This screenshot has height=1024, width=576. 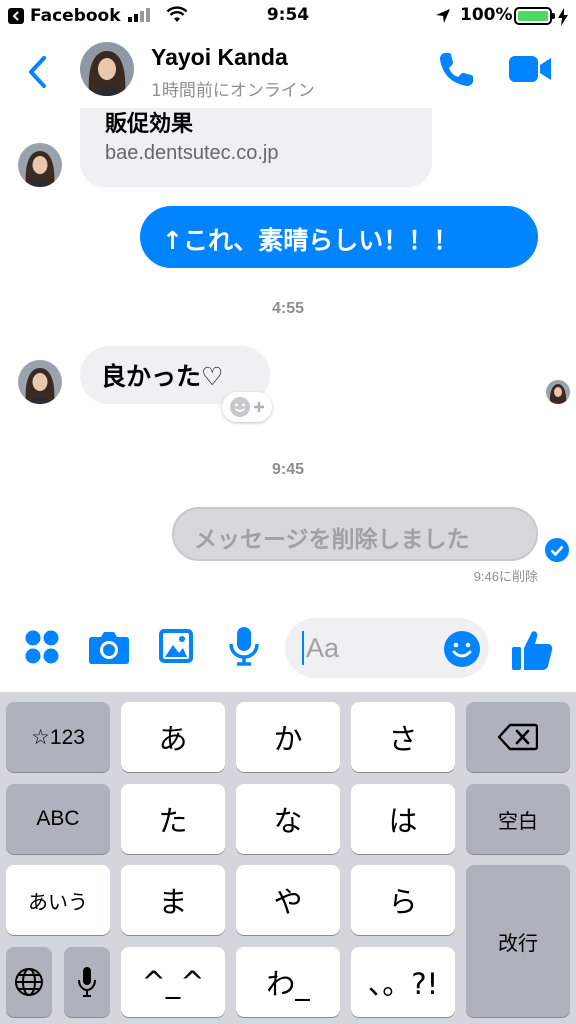 I want to click on video-camera-icon, so click(x=530, y=69).